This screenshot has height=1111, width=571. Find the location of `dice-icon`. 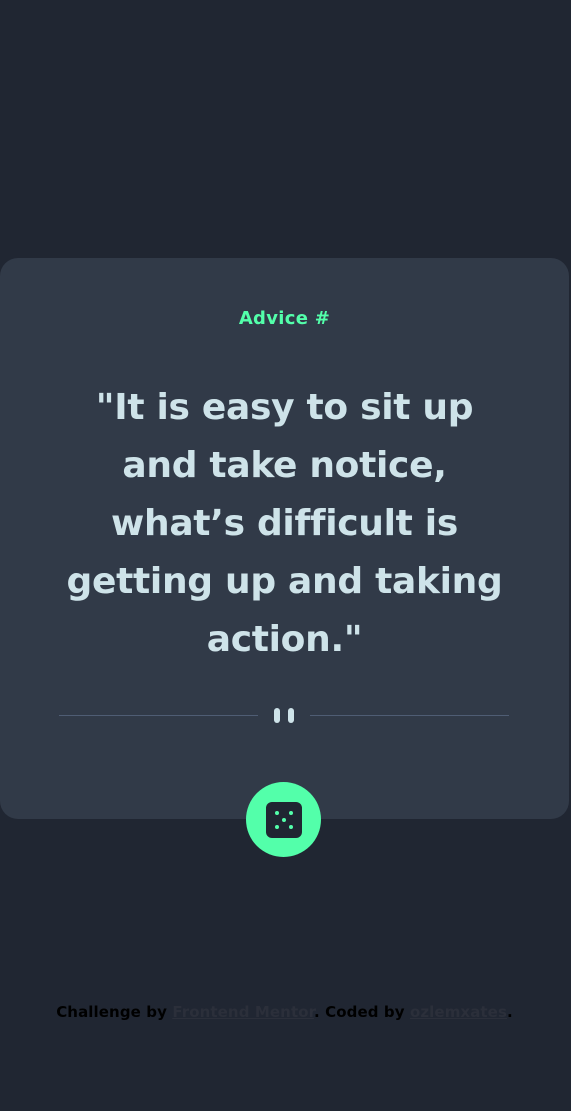

dice-icon is located at coordinates (284, 820).